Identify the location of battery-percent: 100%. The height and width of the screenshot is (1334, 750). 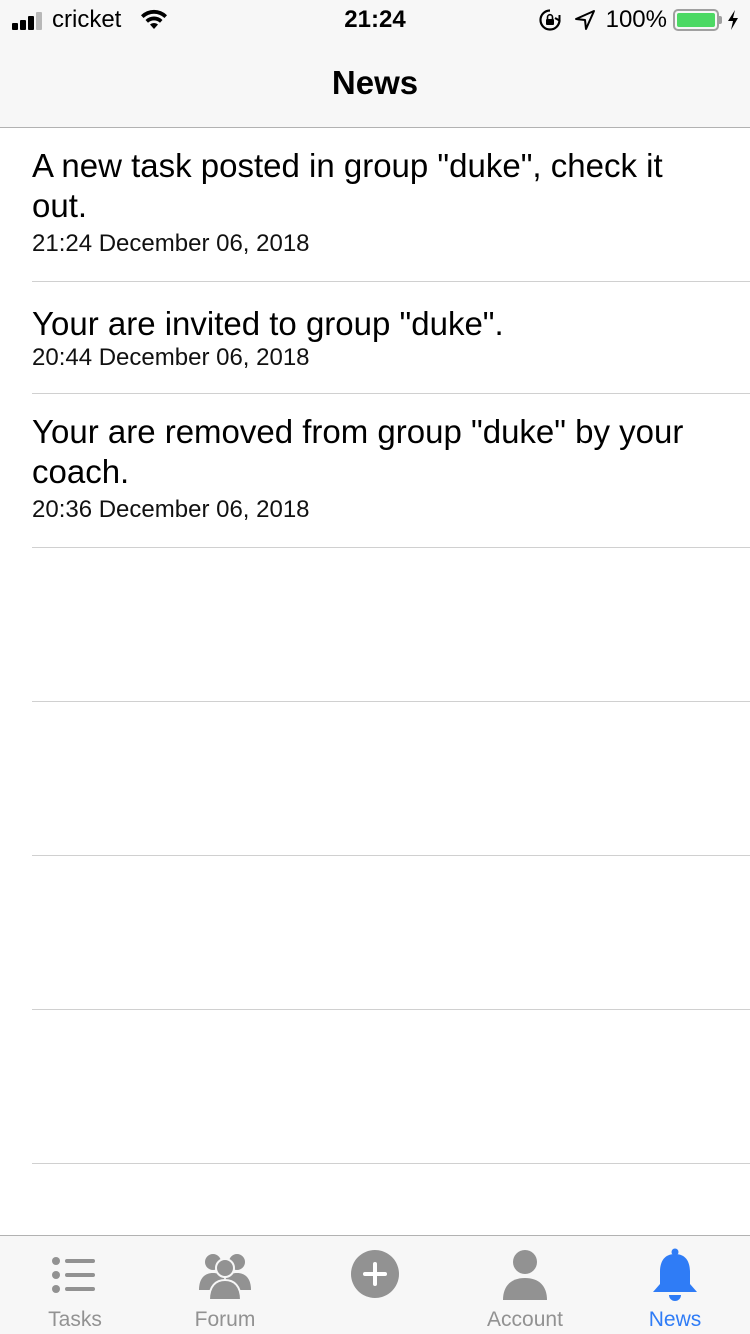
(636, 19).